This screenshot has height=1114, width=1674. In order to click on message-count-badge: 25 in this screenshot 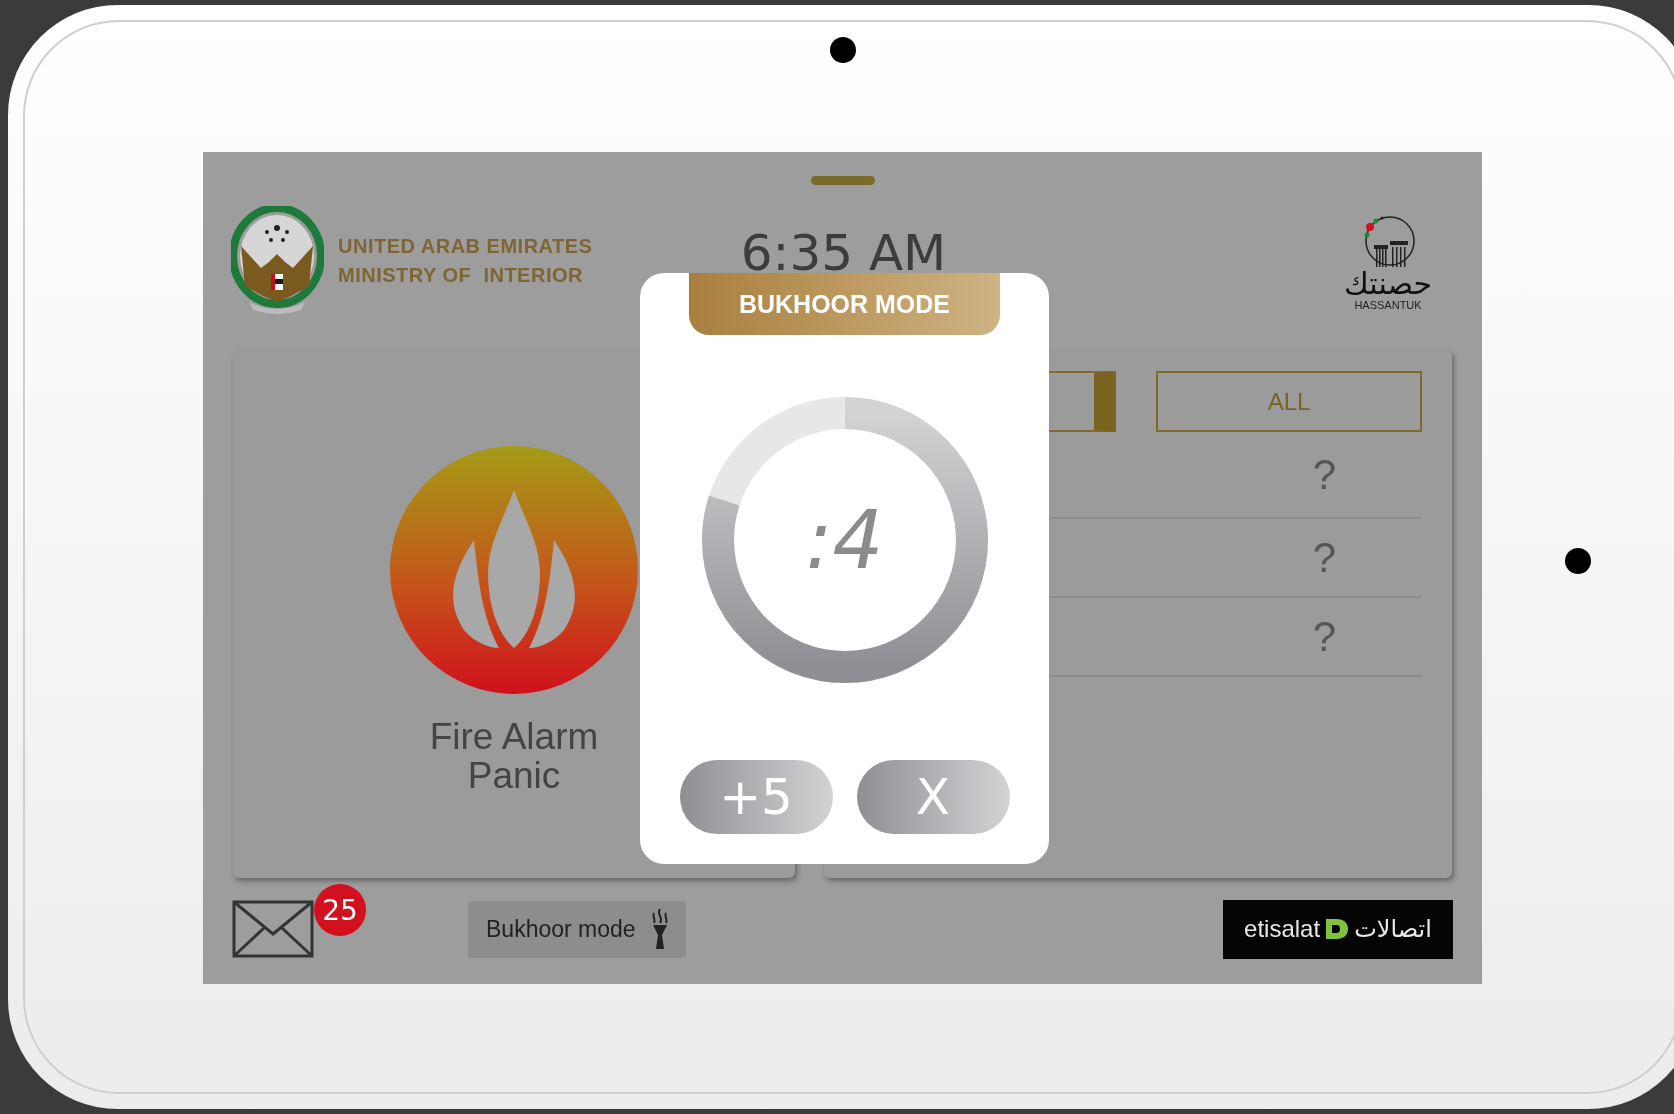, I will do `click(340, 910)`.